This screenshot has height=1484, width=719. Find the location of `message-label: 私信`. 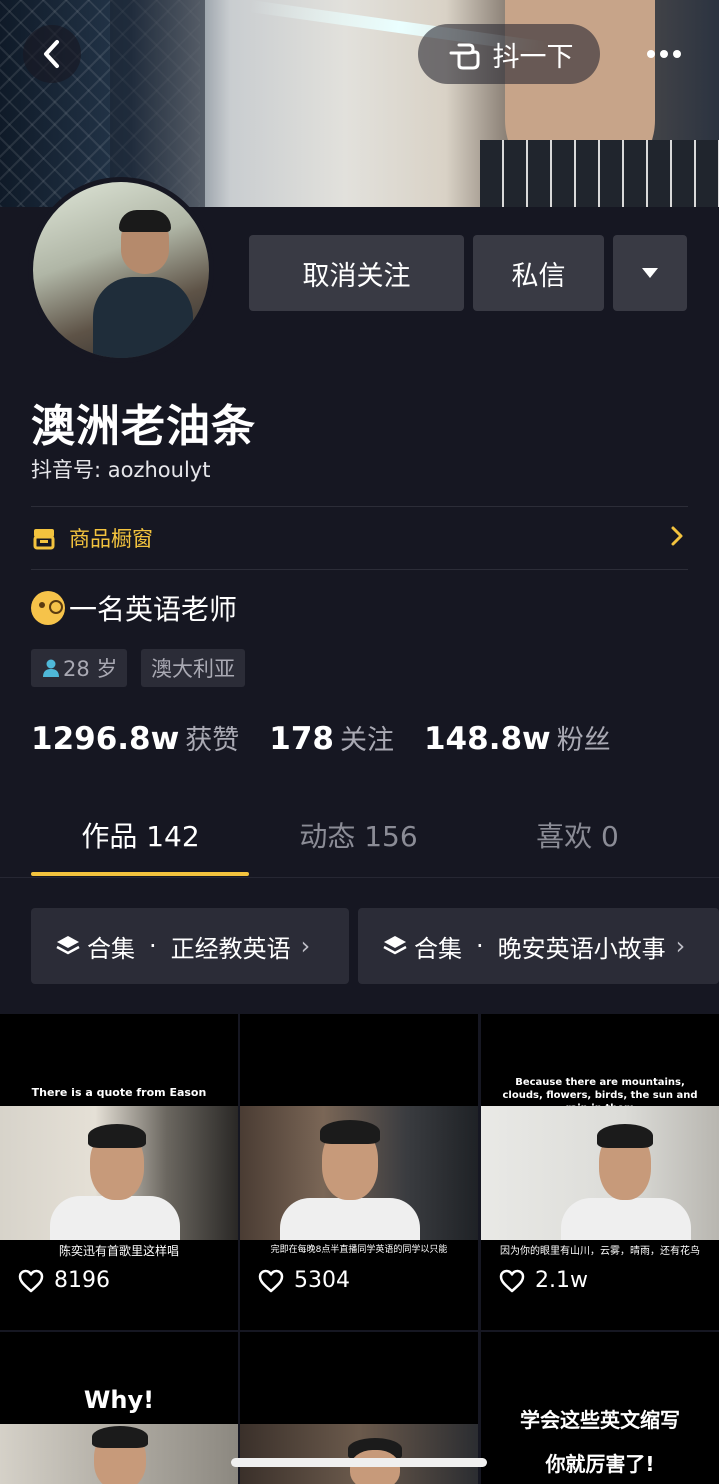

message-label: 私信 is located at coordinates (538, 276).